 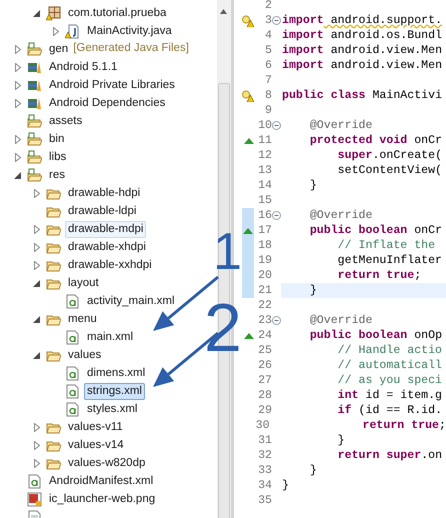 What do you see at coordinates (59, 49) in the screenshot?
I see `tree-item: gen` at bounding box center [59, 49].